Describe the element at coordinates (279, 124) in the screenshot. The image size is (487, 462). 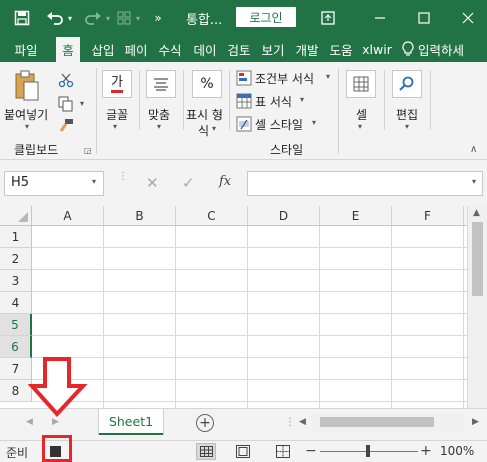
I see `cell-styles-button: 셀 스타일` at that location.